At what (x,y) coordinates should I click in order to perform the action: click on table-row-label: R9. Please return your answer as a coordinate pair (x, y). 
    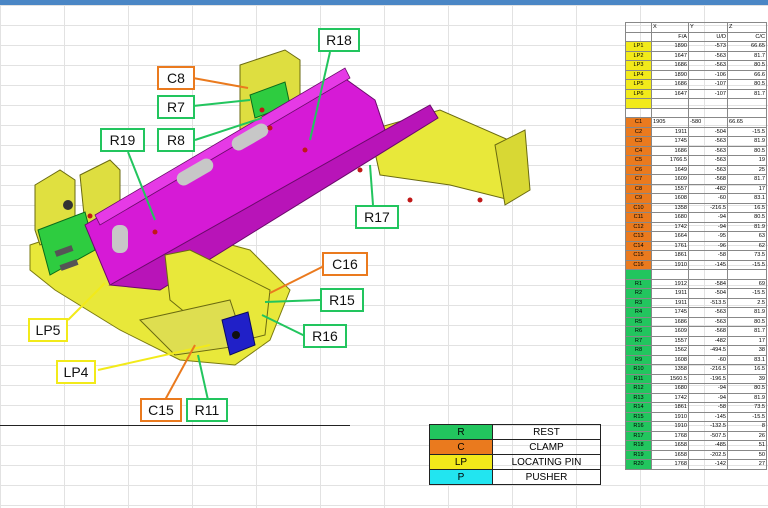
    Looking at the image, I should click on (638, 359).